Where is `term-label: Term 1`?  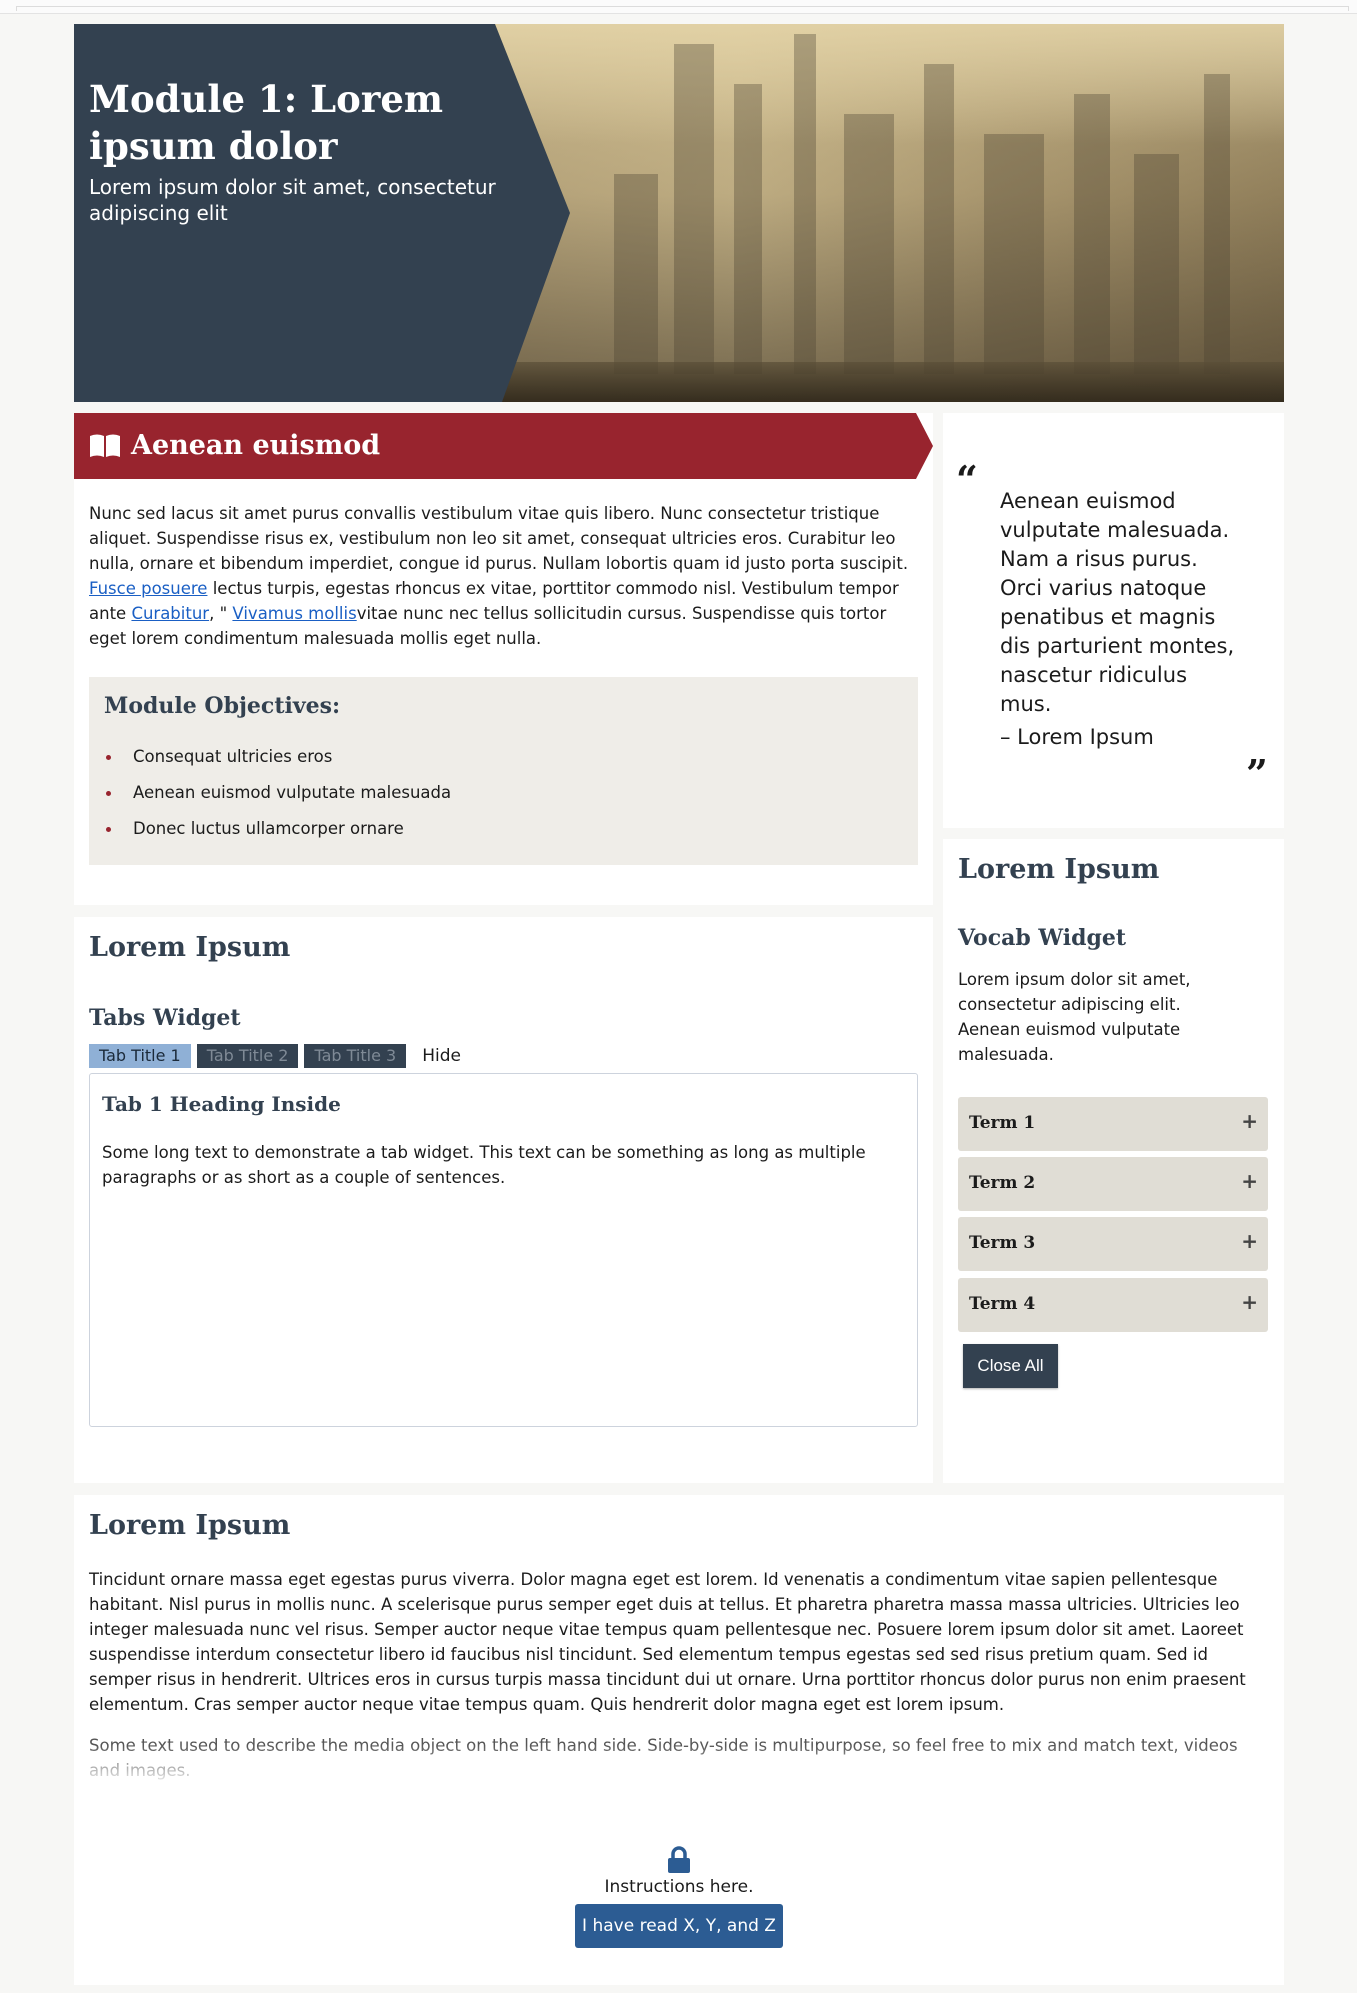 term-label: Term 1 is located at coordinates (1002, 1123).